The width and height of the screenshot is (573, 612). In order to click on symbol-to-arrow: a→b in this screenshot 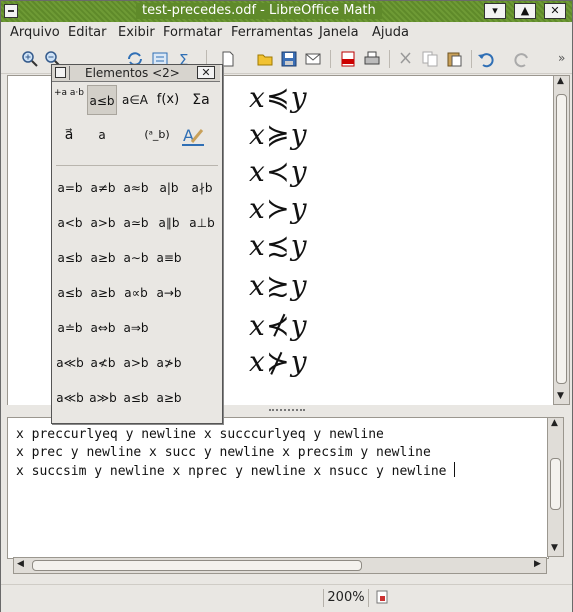, I will do `click(169, 293)`.